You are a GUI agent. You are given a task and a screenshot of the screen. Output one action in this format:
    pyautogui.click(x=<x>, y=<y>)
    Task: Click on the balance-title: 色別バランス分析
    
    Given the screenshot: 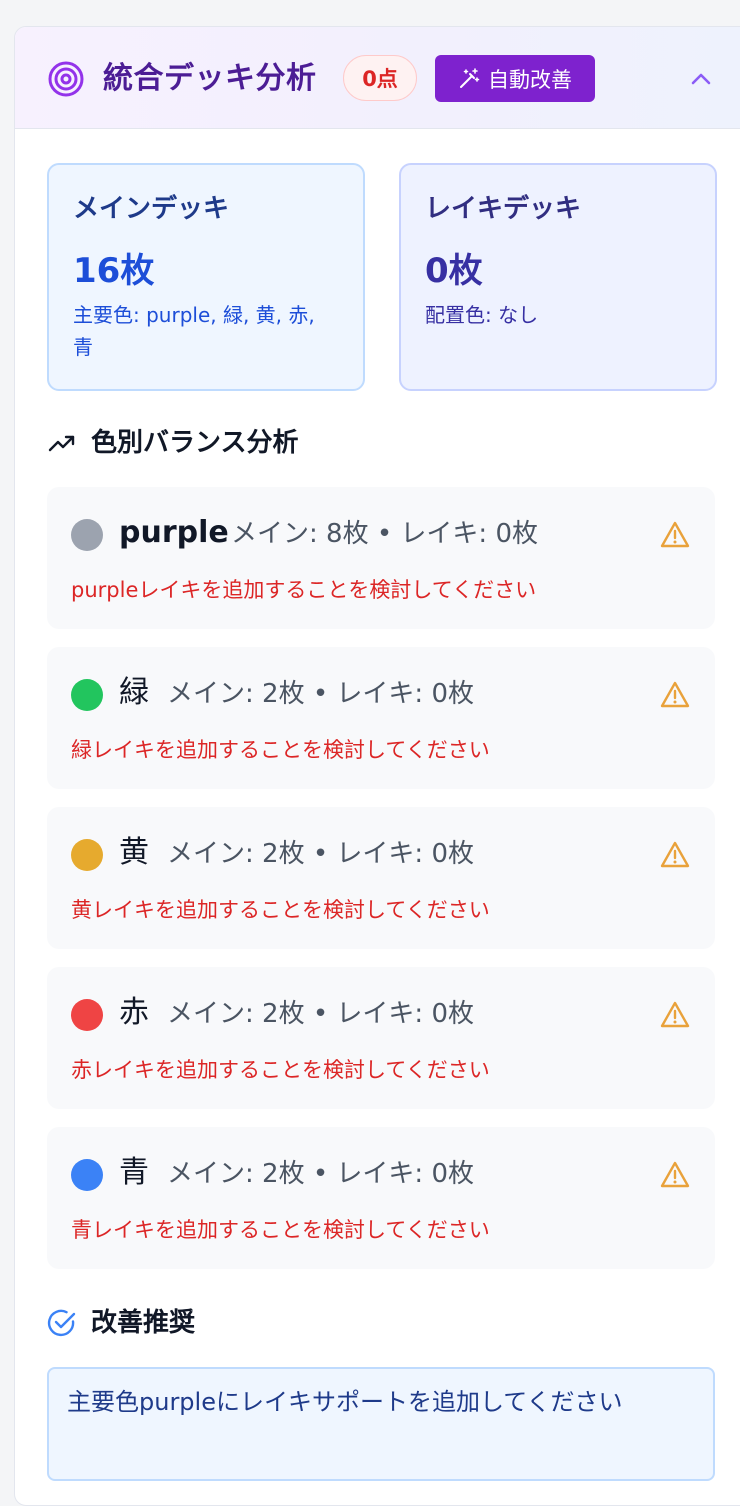 What is the action you would take?
    pyautogui.click(x=195, y=443)
    